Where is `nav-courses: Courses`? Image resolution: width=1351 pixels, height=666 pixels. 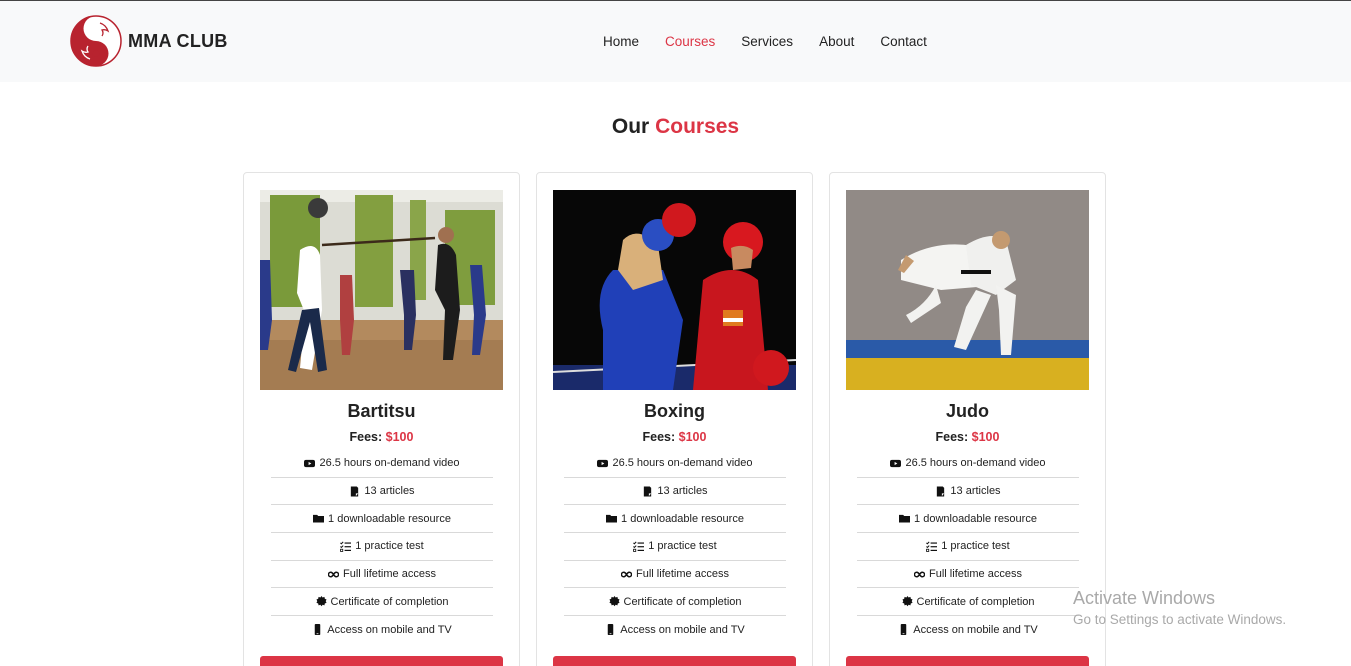
nav-courses: Courses is located at coordinates (690, 41).